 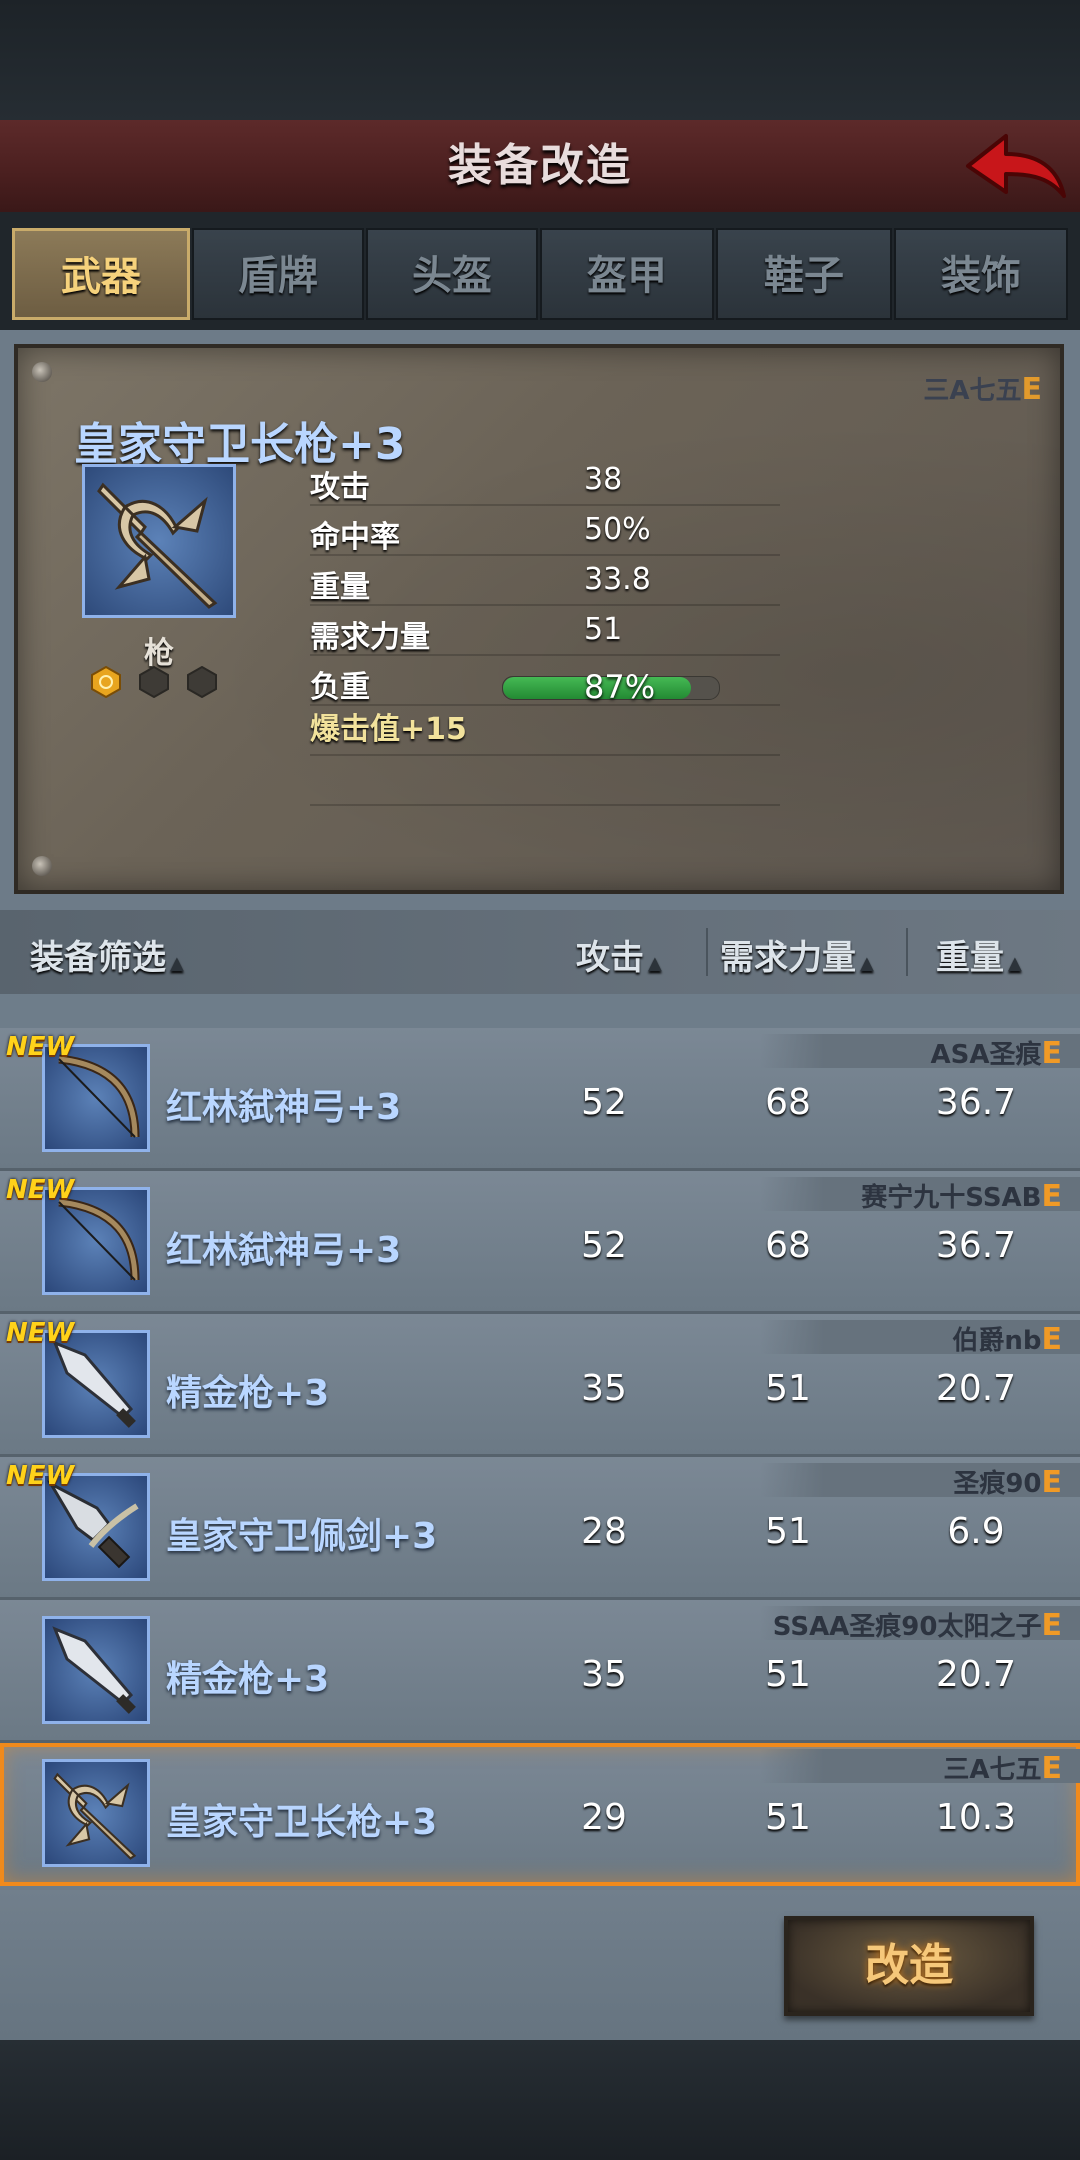 What do you see at coordinates (951, 1198) in the screenshot?
I see `owner-name: 赛宁九十SSAB` at bounding box center [951, 1198].